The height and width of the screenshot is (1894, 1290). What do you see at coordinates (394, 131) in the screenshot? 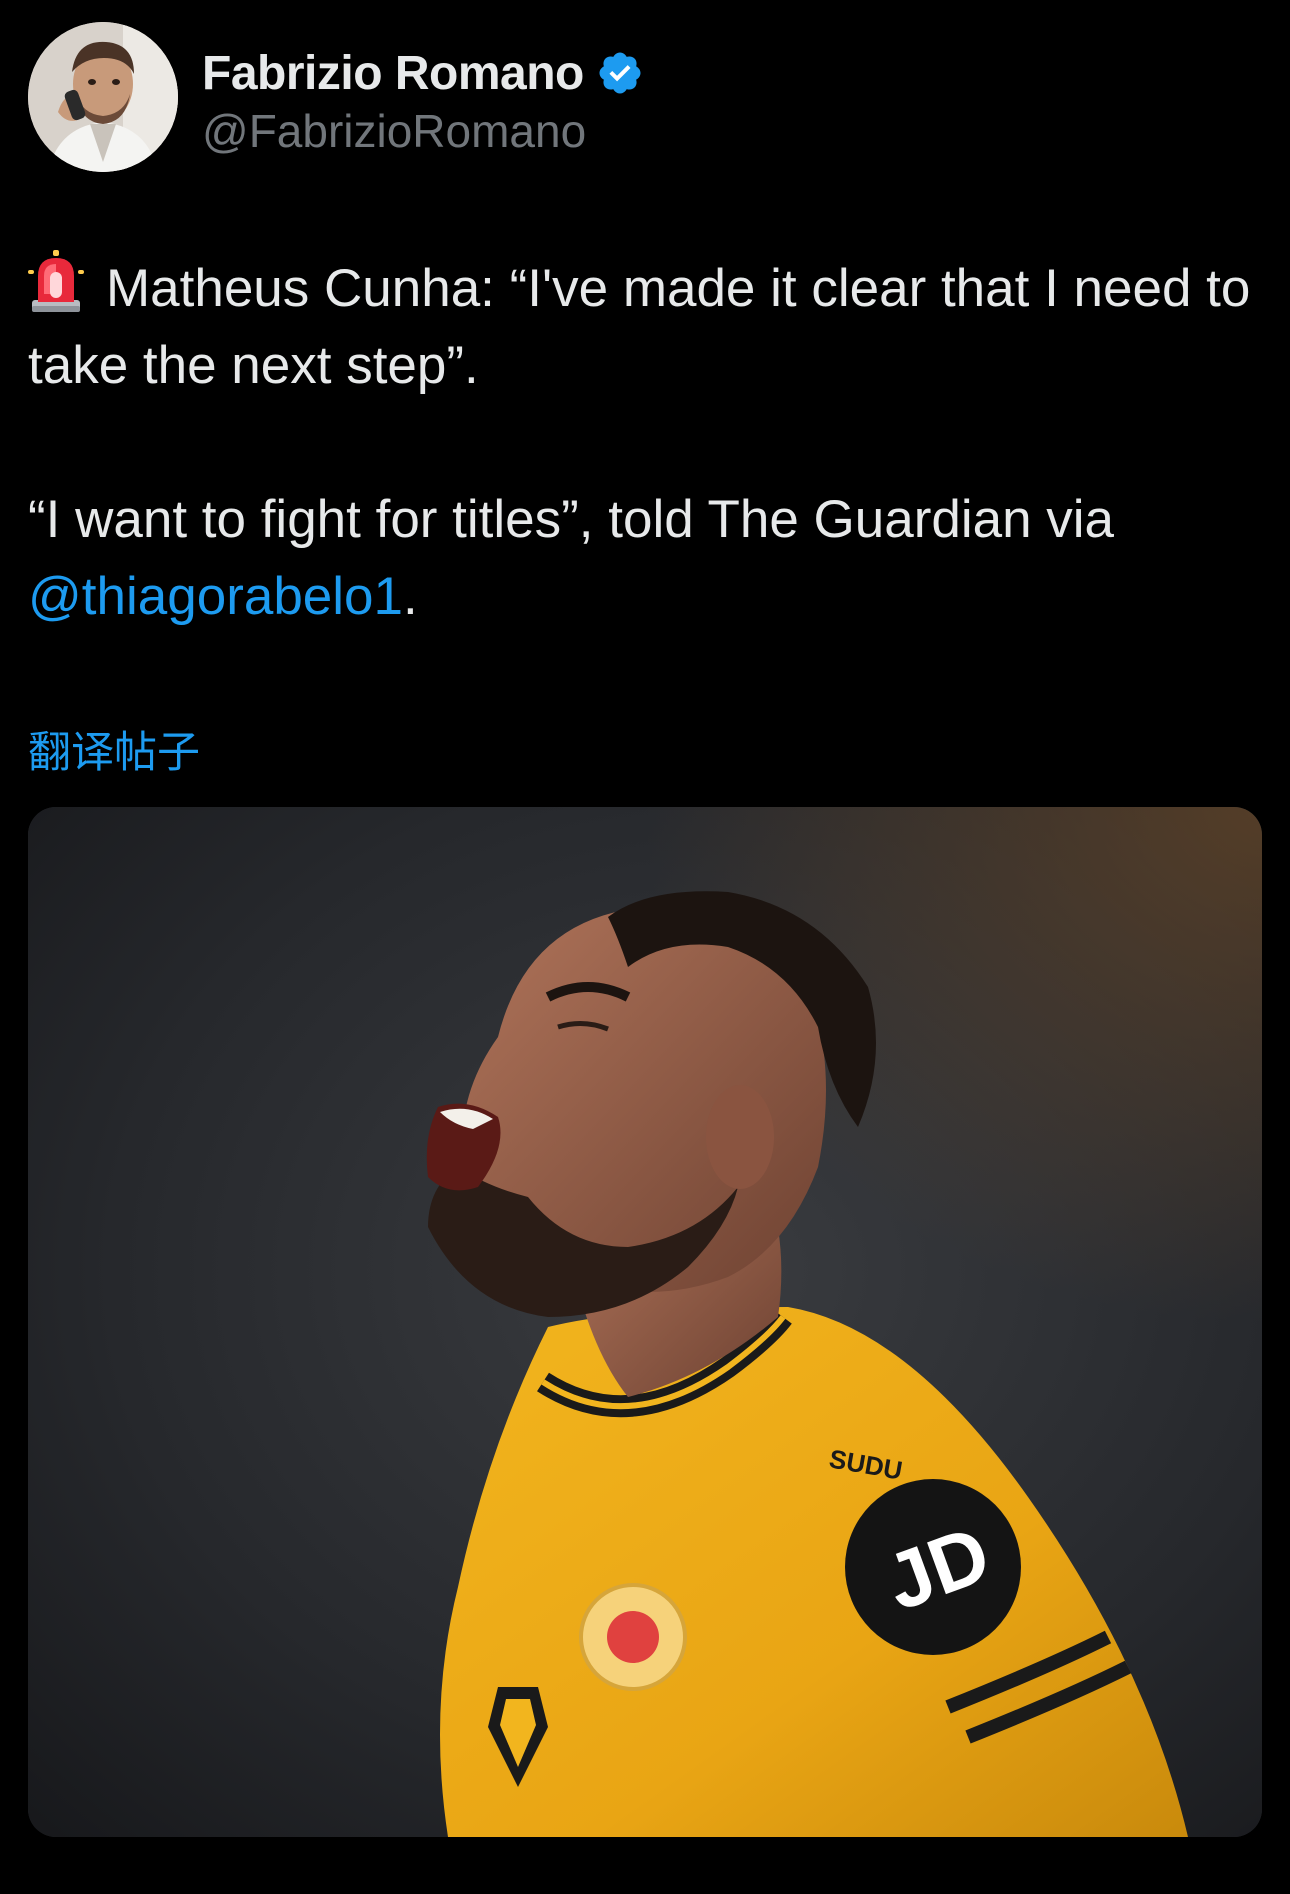
I see `author-handle: @FabrizioRomano` at bounding box center [394, 131].